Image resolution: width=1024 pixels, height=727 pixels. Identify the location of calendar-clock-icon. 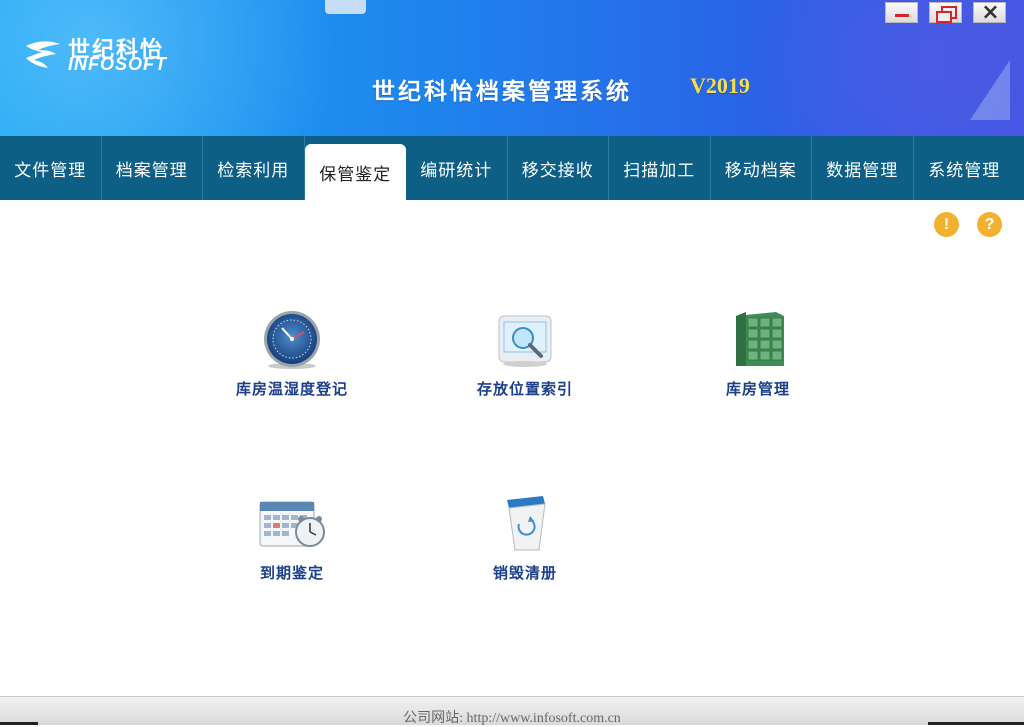
(292, 524).